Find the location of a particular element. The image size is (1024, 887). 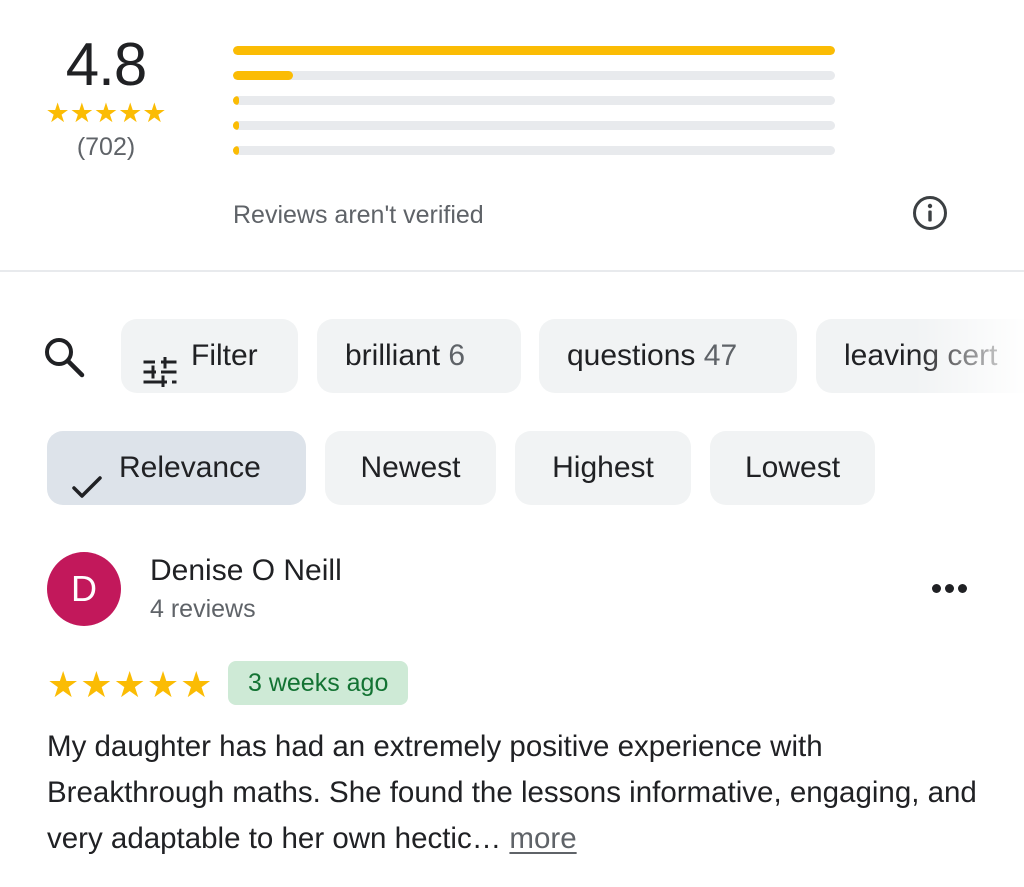

review-stars: ★★★★★ is located at coordinates (130, 684).